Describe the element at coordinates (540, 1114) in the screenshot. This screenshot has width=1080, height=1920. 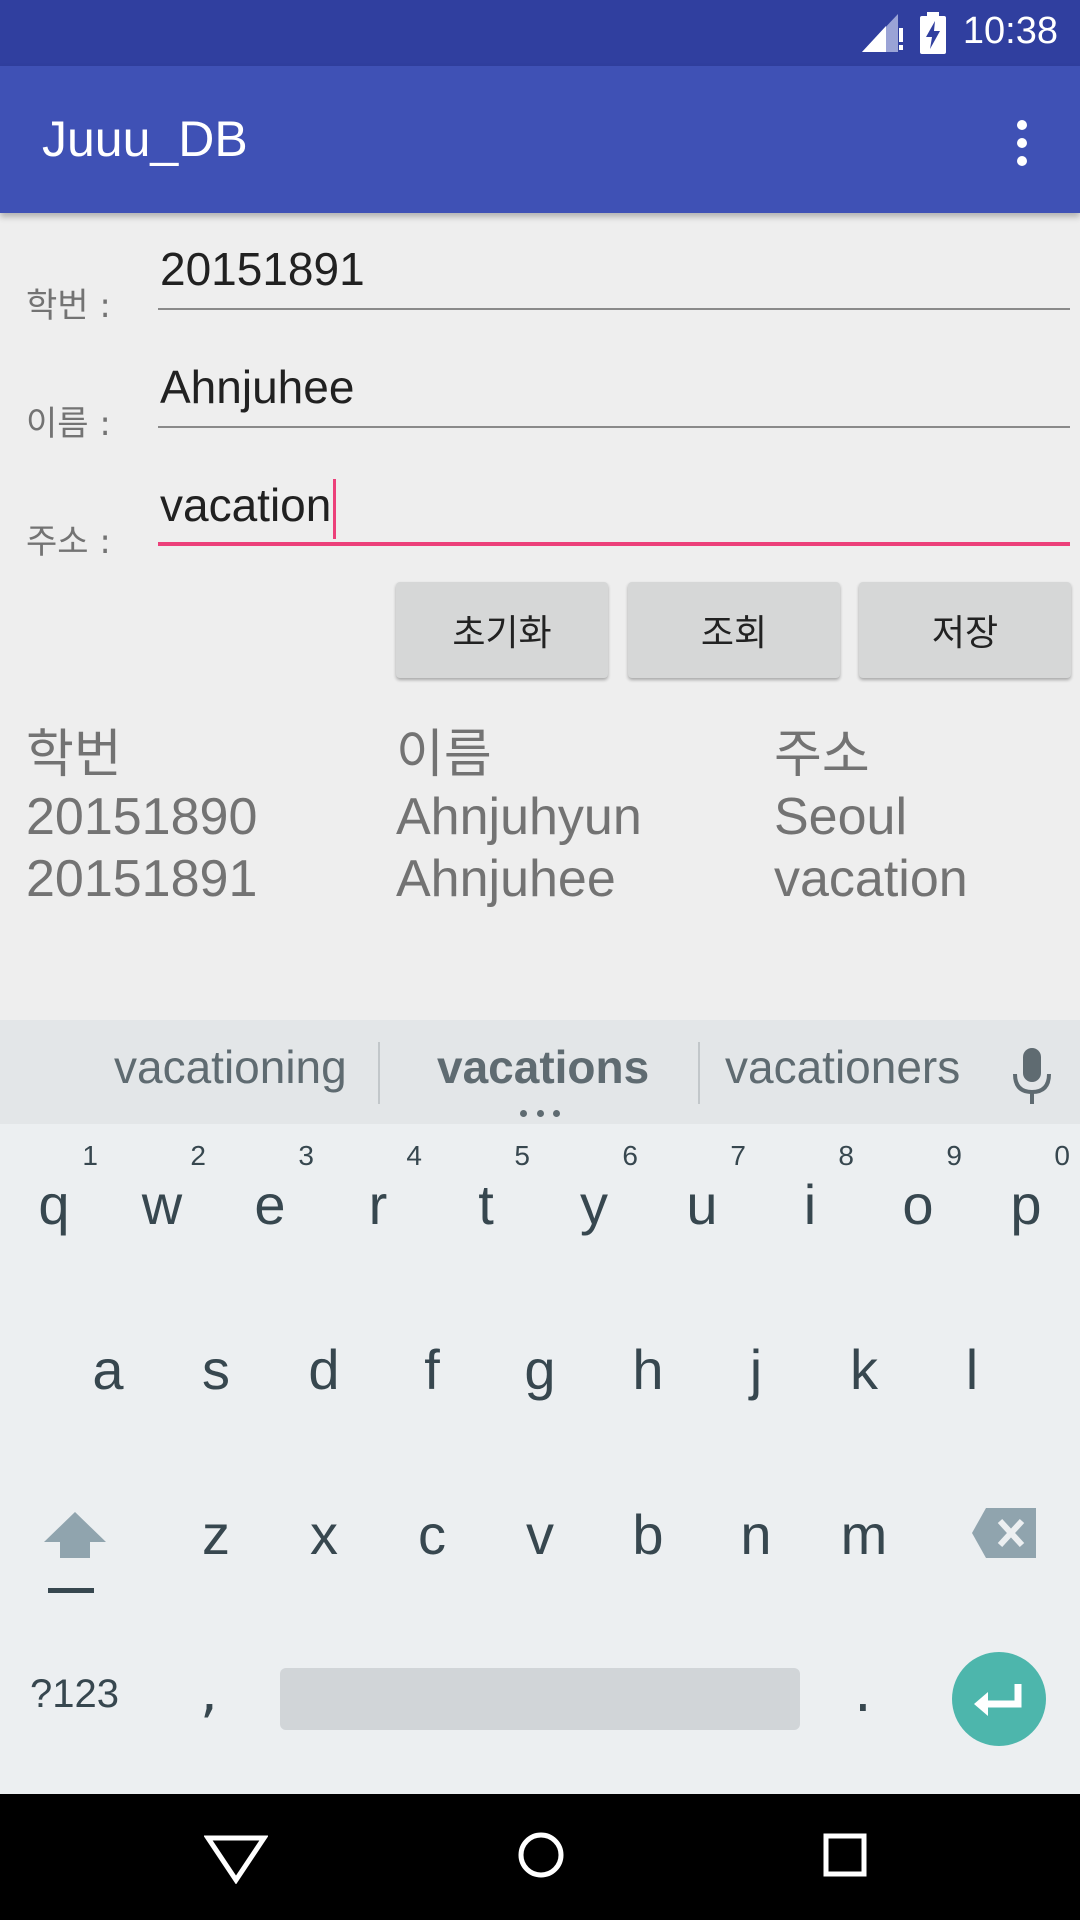
I see `more-suggestions-icon` at that location.